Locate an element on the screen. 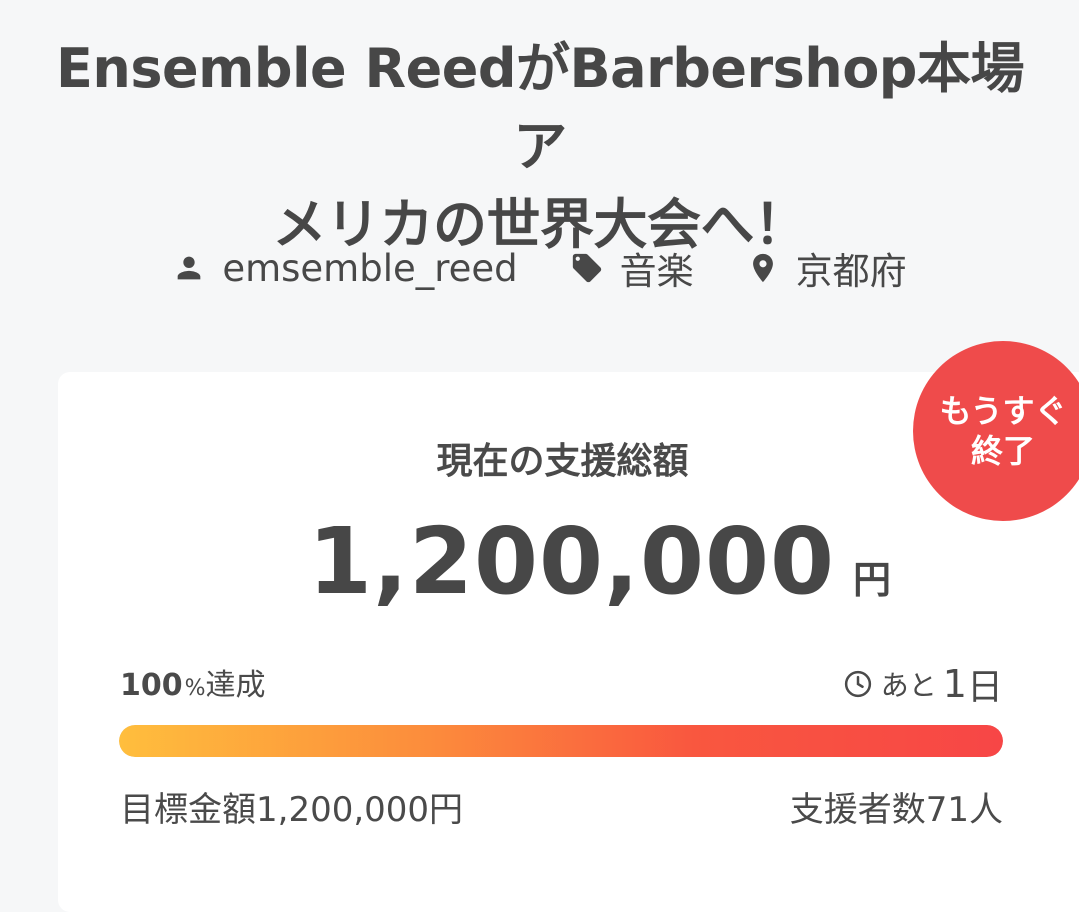 The height and width of the screenshot is (912, 1079). category-name: 音楽 is located at coordinates (656, 271).